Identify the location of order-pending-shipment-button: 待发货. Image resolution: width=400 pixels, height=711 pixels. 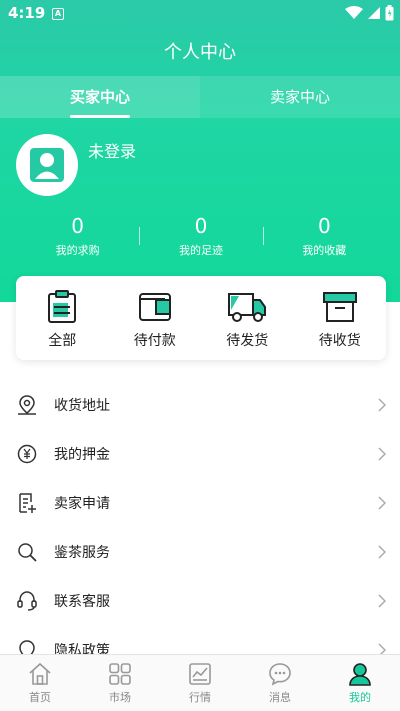
(247, 318).